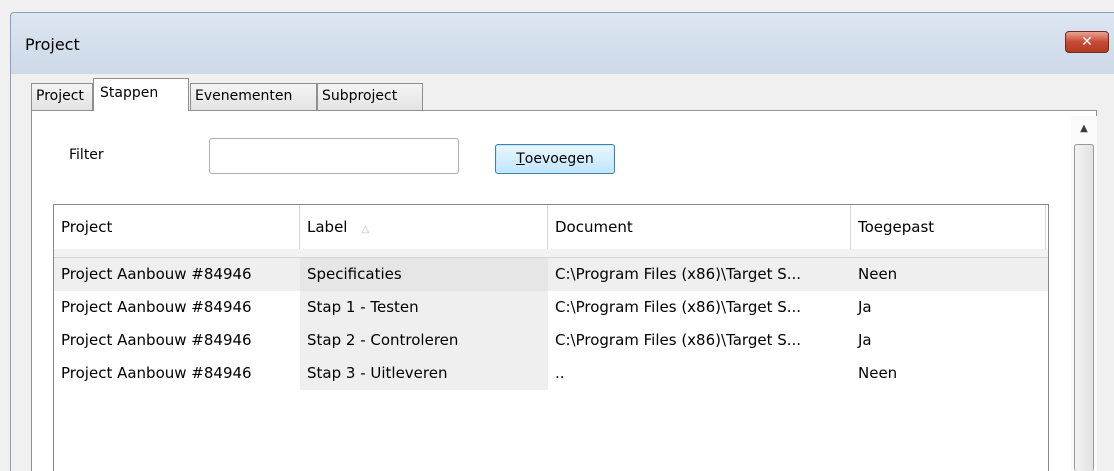  I want to click on arrow-up-icon: ▲, so click(1084, 128).